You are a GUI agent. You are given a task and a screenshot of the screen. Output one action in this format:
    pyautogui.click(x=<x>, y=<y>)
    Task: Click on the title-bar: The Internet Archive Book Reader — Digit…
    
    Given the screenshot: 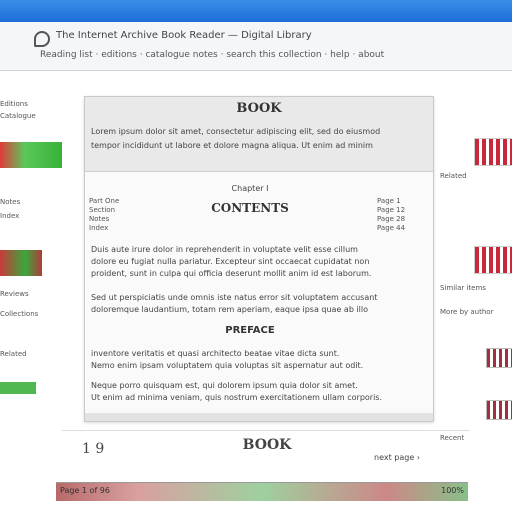 What is the action you would take?
    pyautogui.click(x=256, y=46)
    